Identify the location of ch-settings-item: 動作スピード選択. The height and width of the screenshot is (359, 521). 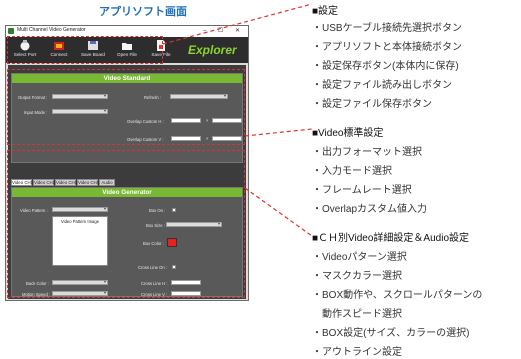
(357, 314).